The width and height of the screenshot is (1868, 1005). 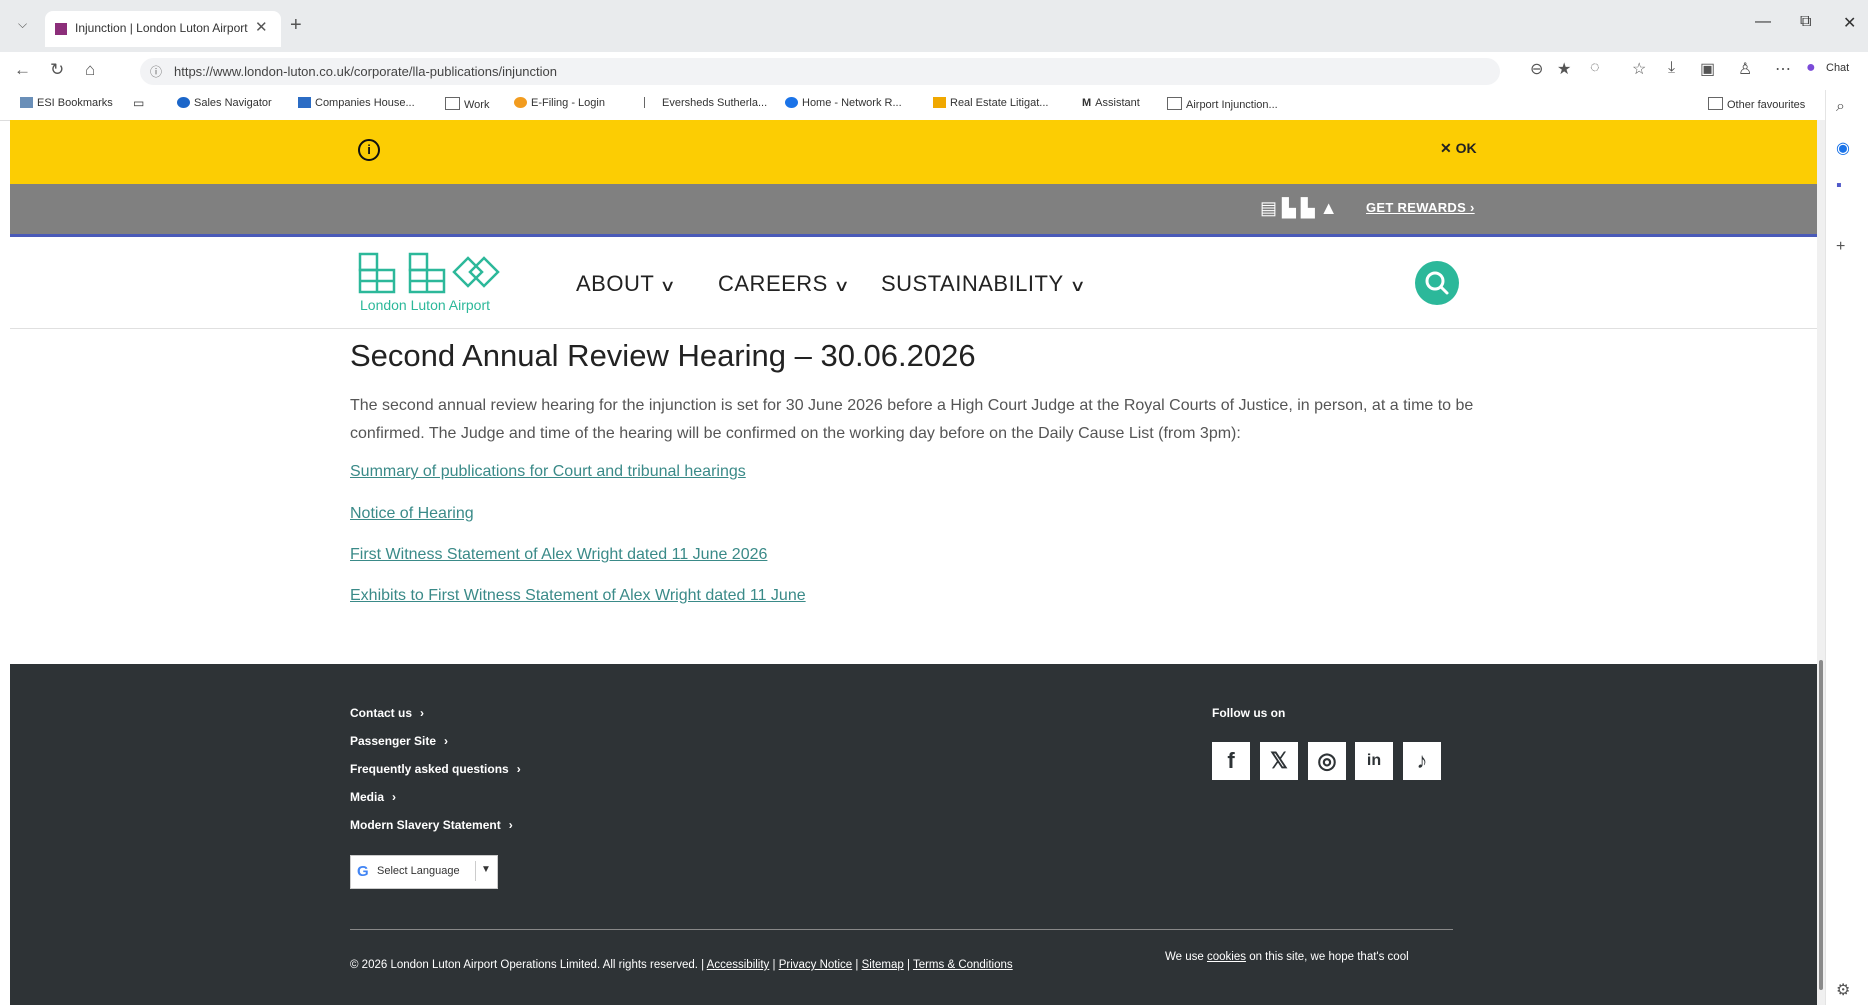 What do you see at coordinates (381, 713) in the screenshot?
I see `footer-link-label: Contact us` at bounding box center [381, 713].